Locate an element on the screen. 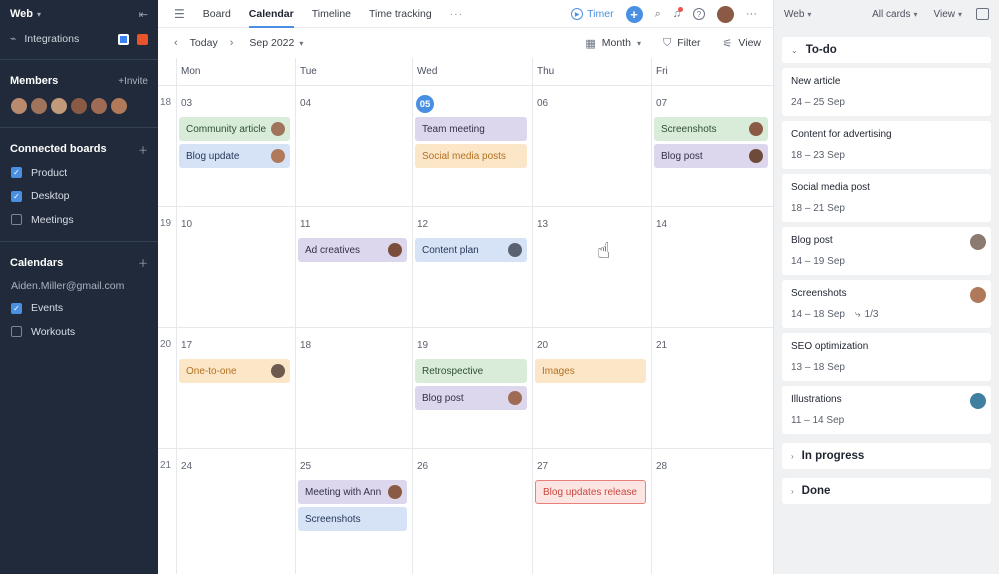  calendar-event: Retrospective is located at coordinates (471, 371).